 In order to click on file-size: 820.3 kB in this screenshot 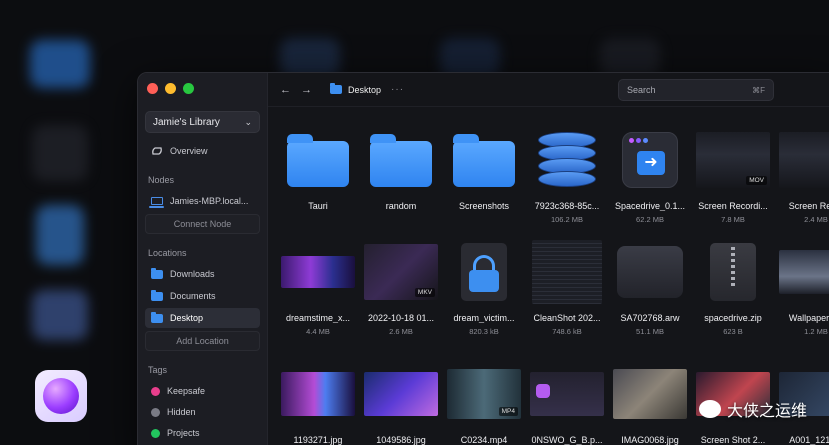, I will do `click(484, 331)`.